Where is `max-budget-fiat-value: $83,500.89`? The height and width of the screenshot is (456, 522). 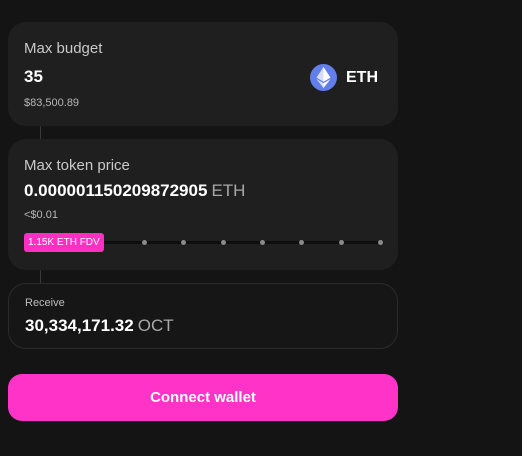 max-budget-fiat-value: $83,500.89 is located at coordinates (52, 103).